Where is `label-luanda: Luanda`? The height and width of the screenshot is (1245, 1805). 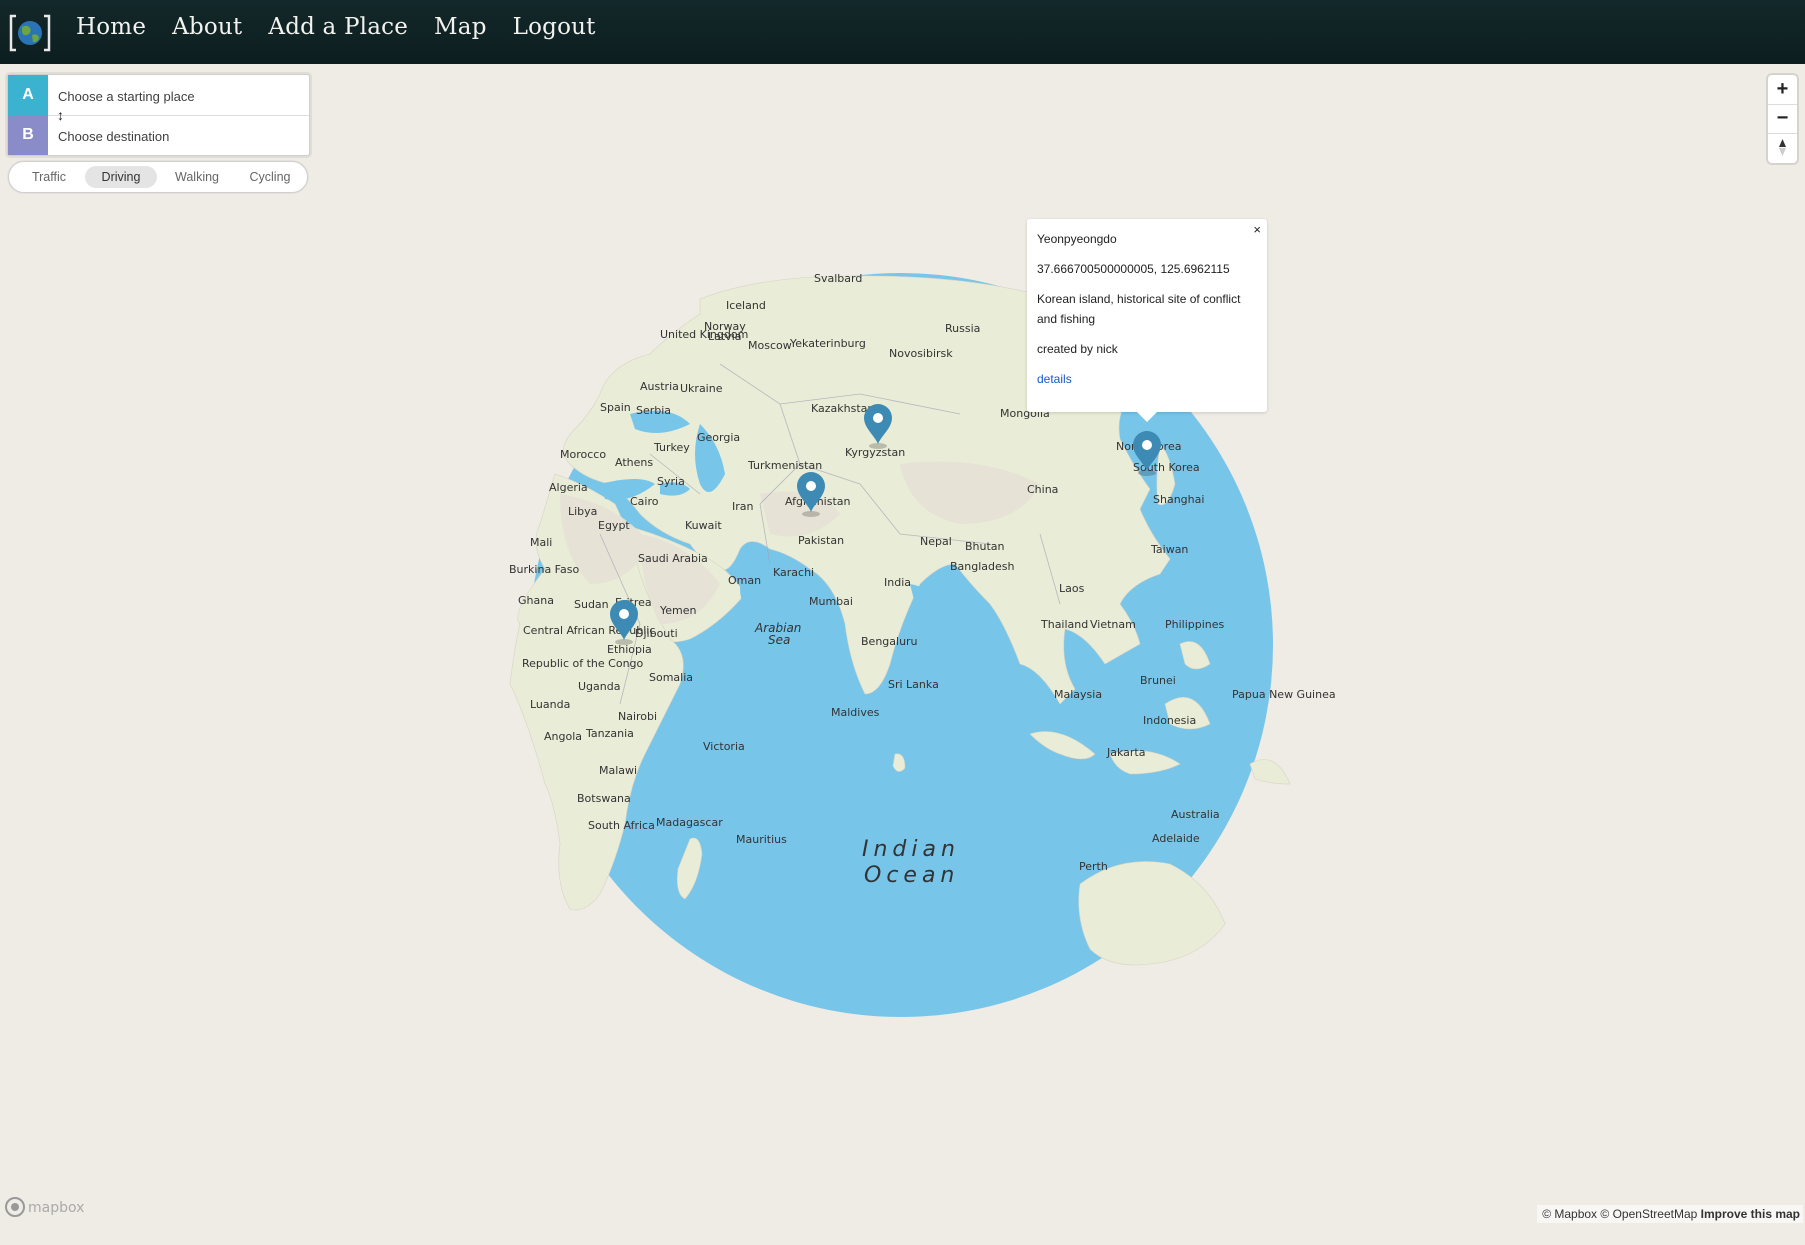
label-luanda: Luanda is located at coordinates (550, 704).